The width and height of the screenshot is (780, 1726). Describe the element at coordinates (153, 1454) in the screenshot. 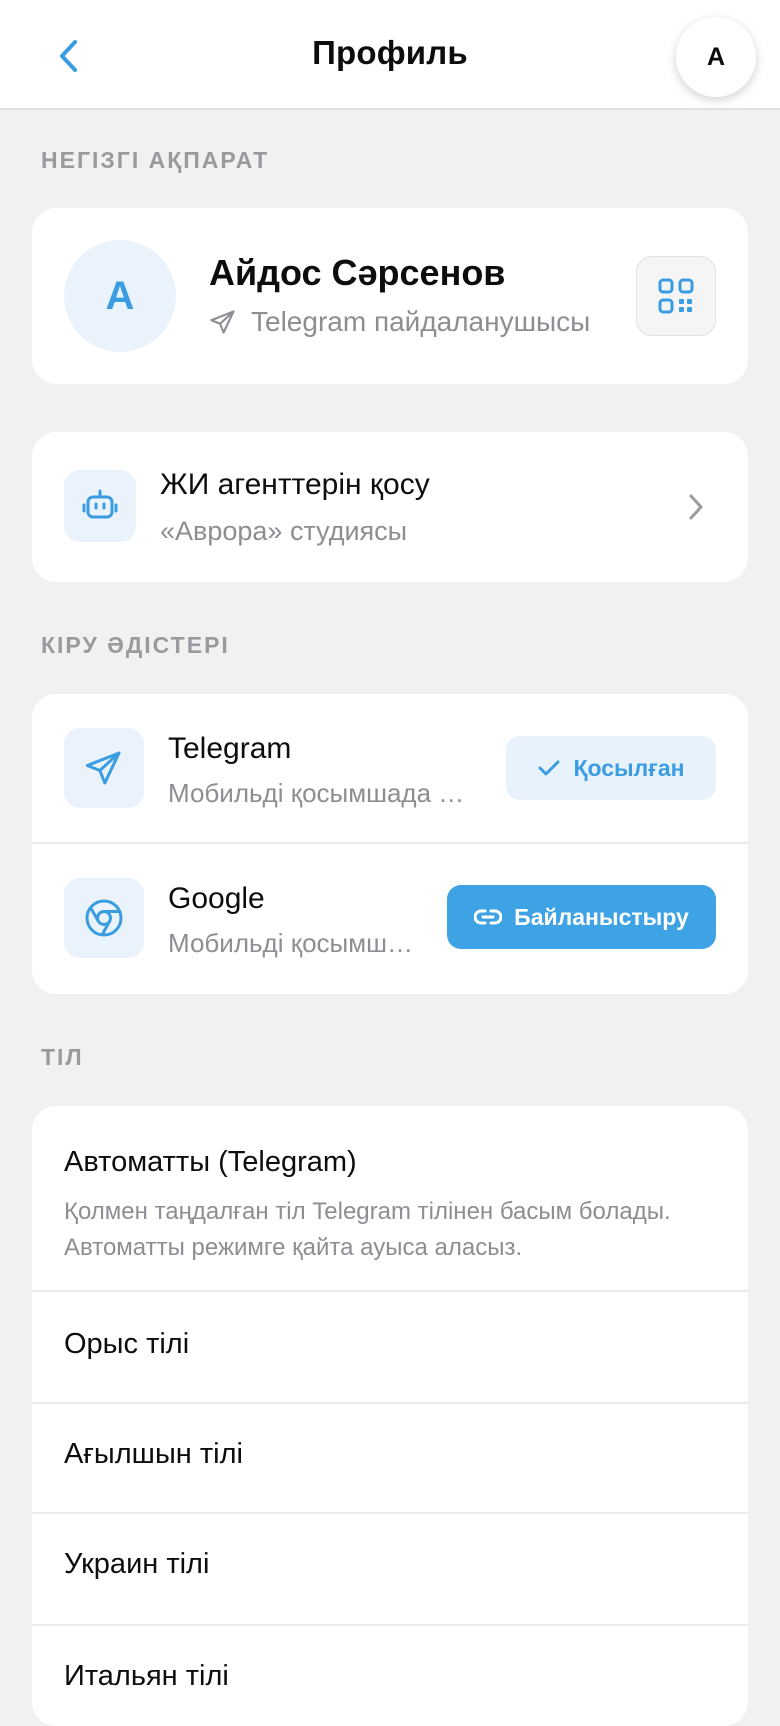

I see `language-option-label: Ағылшын тілі` at that location.